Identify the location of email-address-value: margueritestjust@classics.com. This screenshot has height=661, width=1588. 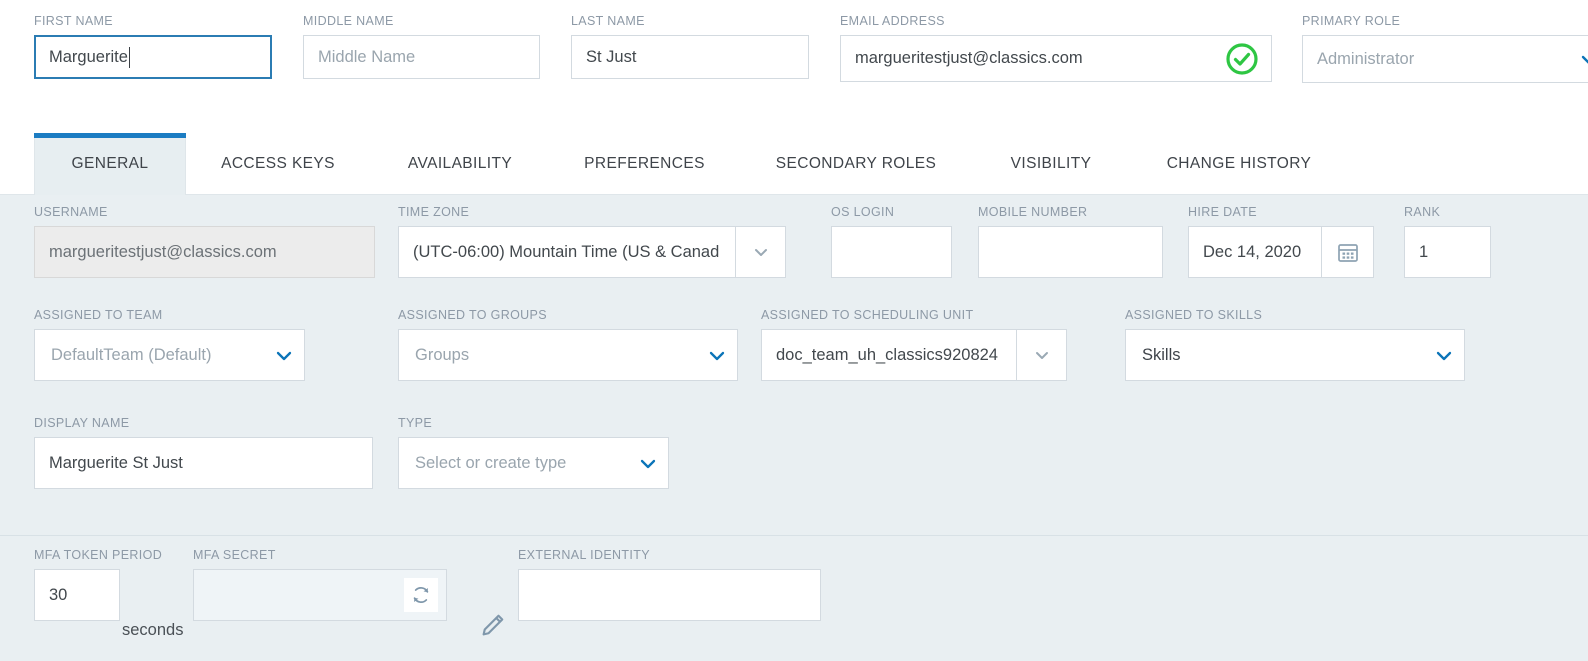
(969, 58).